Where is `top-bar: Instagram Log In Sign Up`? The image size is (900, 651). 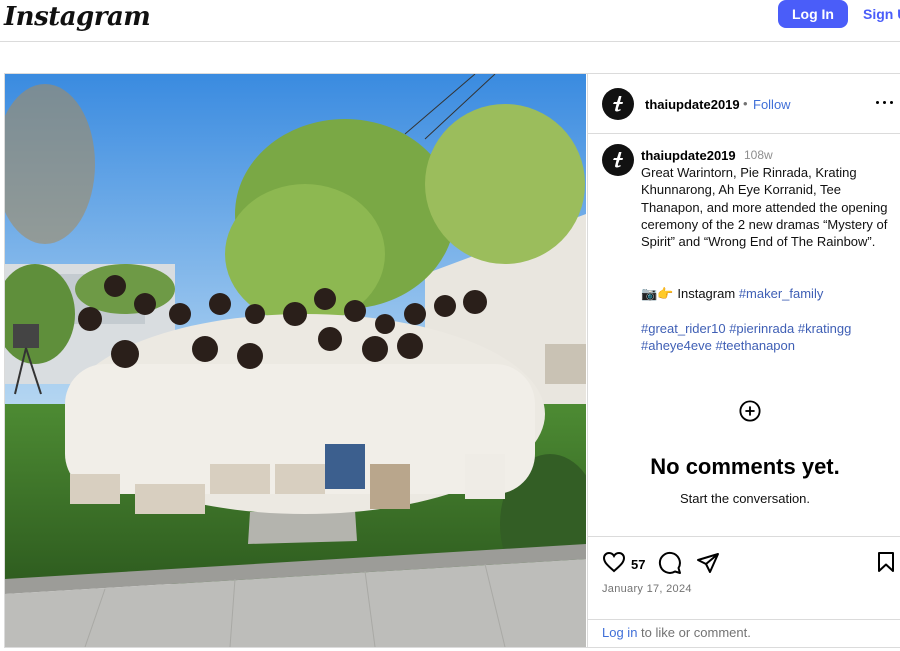 top-bar: Instagram Log In Sign Up is located at coordinates (450, 21).